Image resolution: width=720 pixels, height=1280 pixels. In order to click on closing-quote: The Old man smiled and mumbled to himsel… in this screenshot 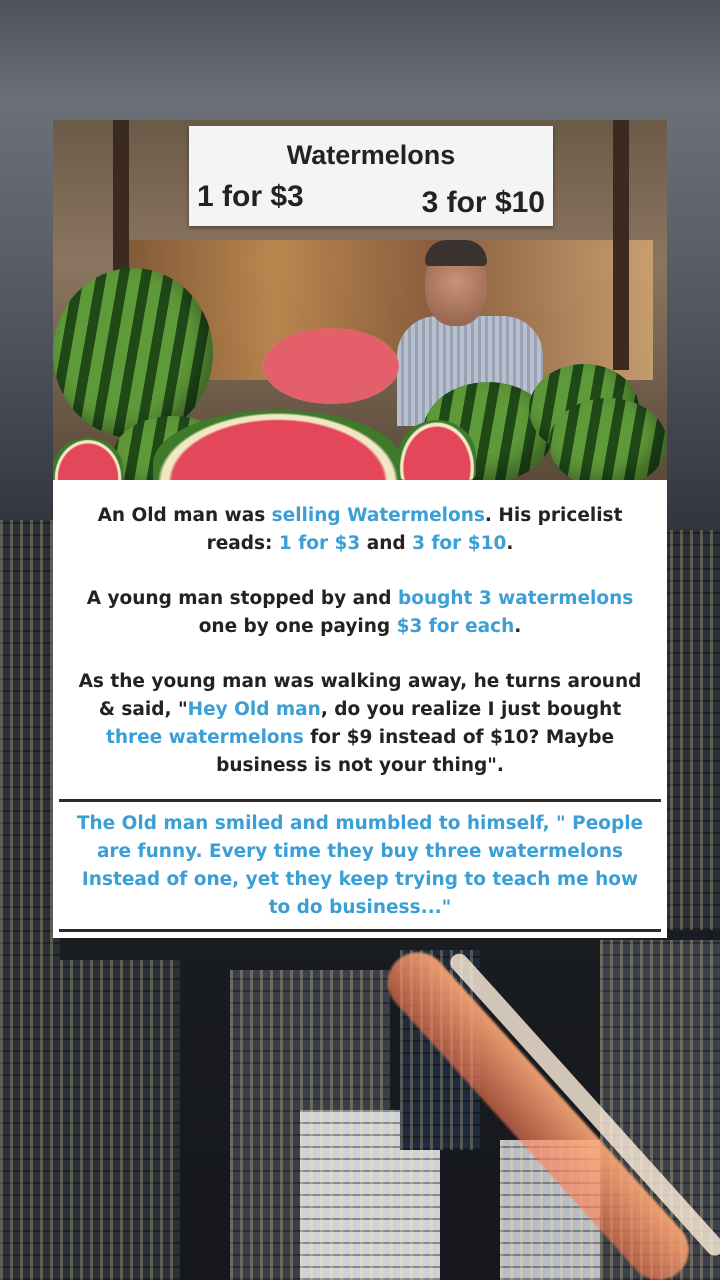, I will do `click(360, 865)`.